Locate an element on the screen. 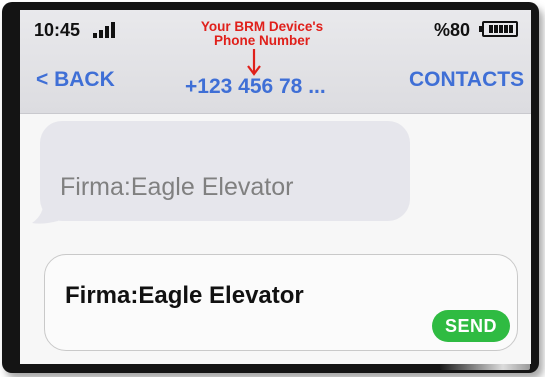  contacts-button: CONTACTS is located at coordinates (466, 80).